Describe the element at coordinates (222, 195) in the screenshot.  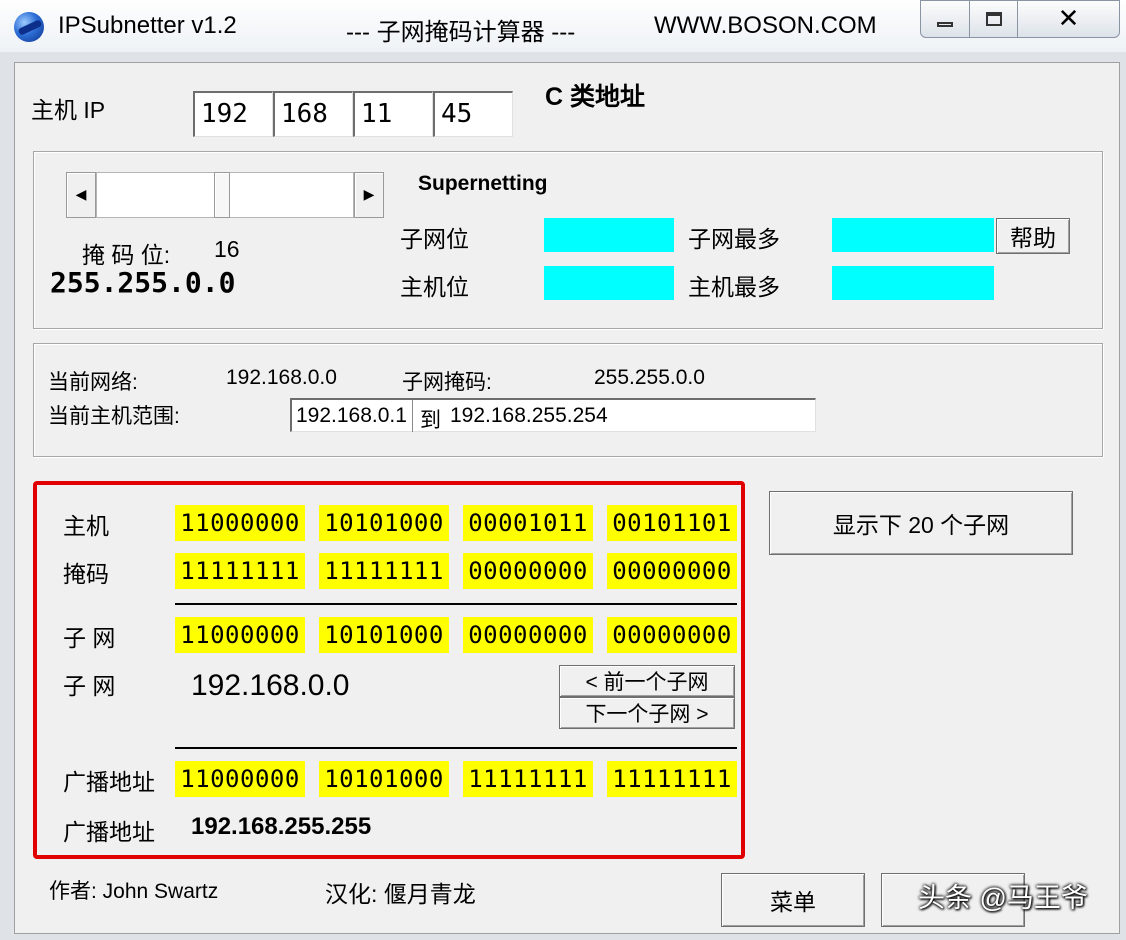
I see `mask-scrollbar-thumb` at that location.